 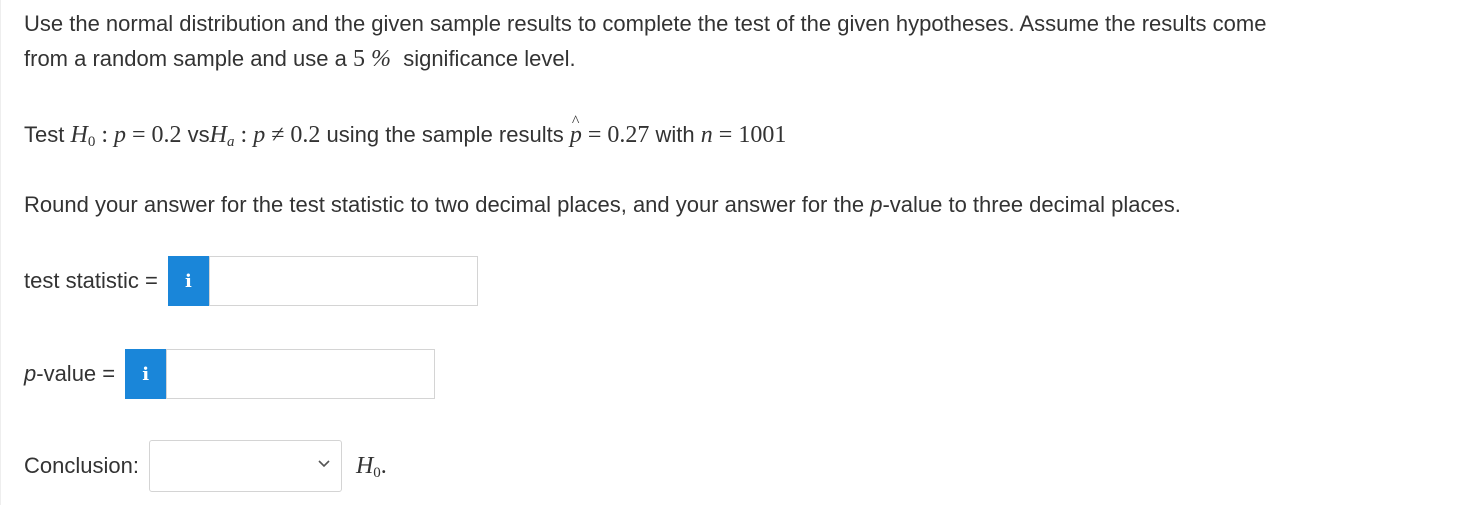 I want to click on sample-size: n = 1001, so click(x=744, y=135).